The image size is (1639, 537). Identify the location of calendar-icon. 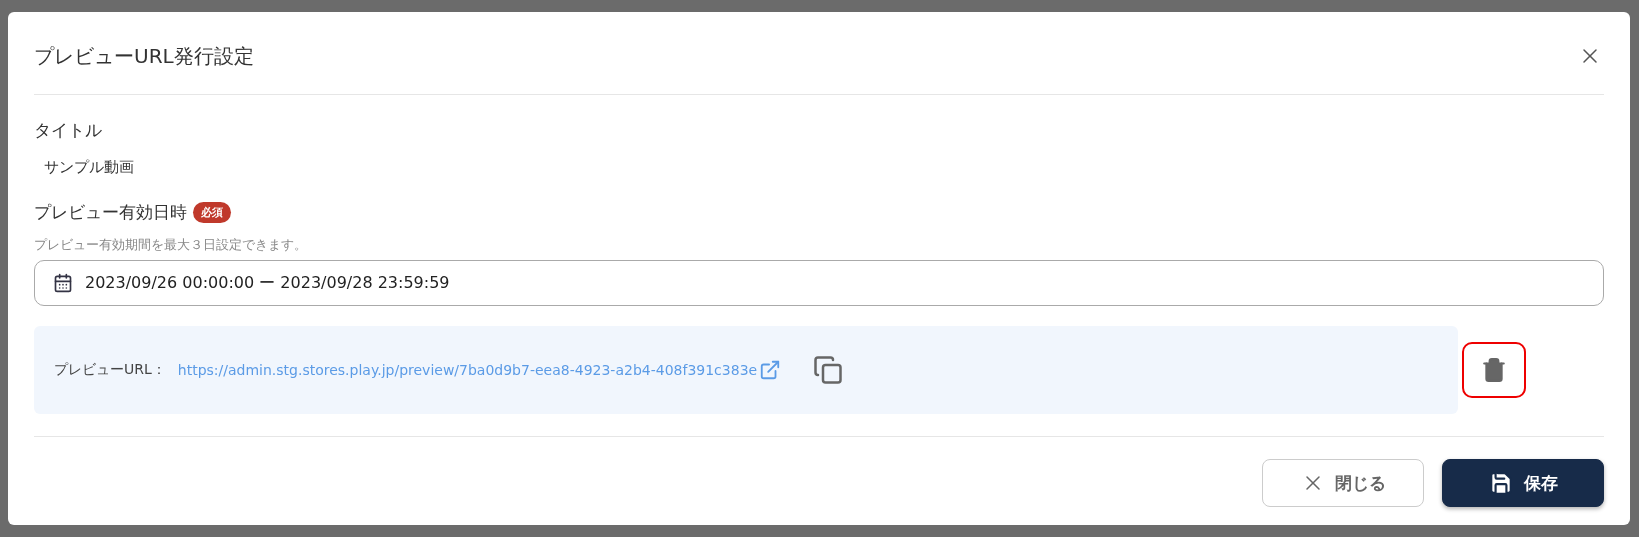
(63, 283).